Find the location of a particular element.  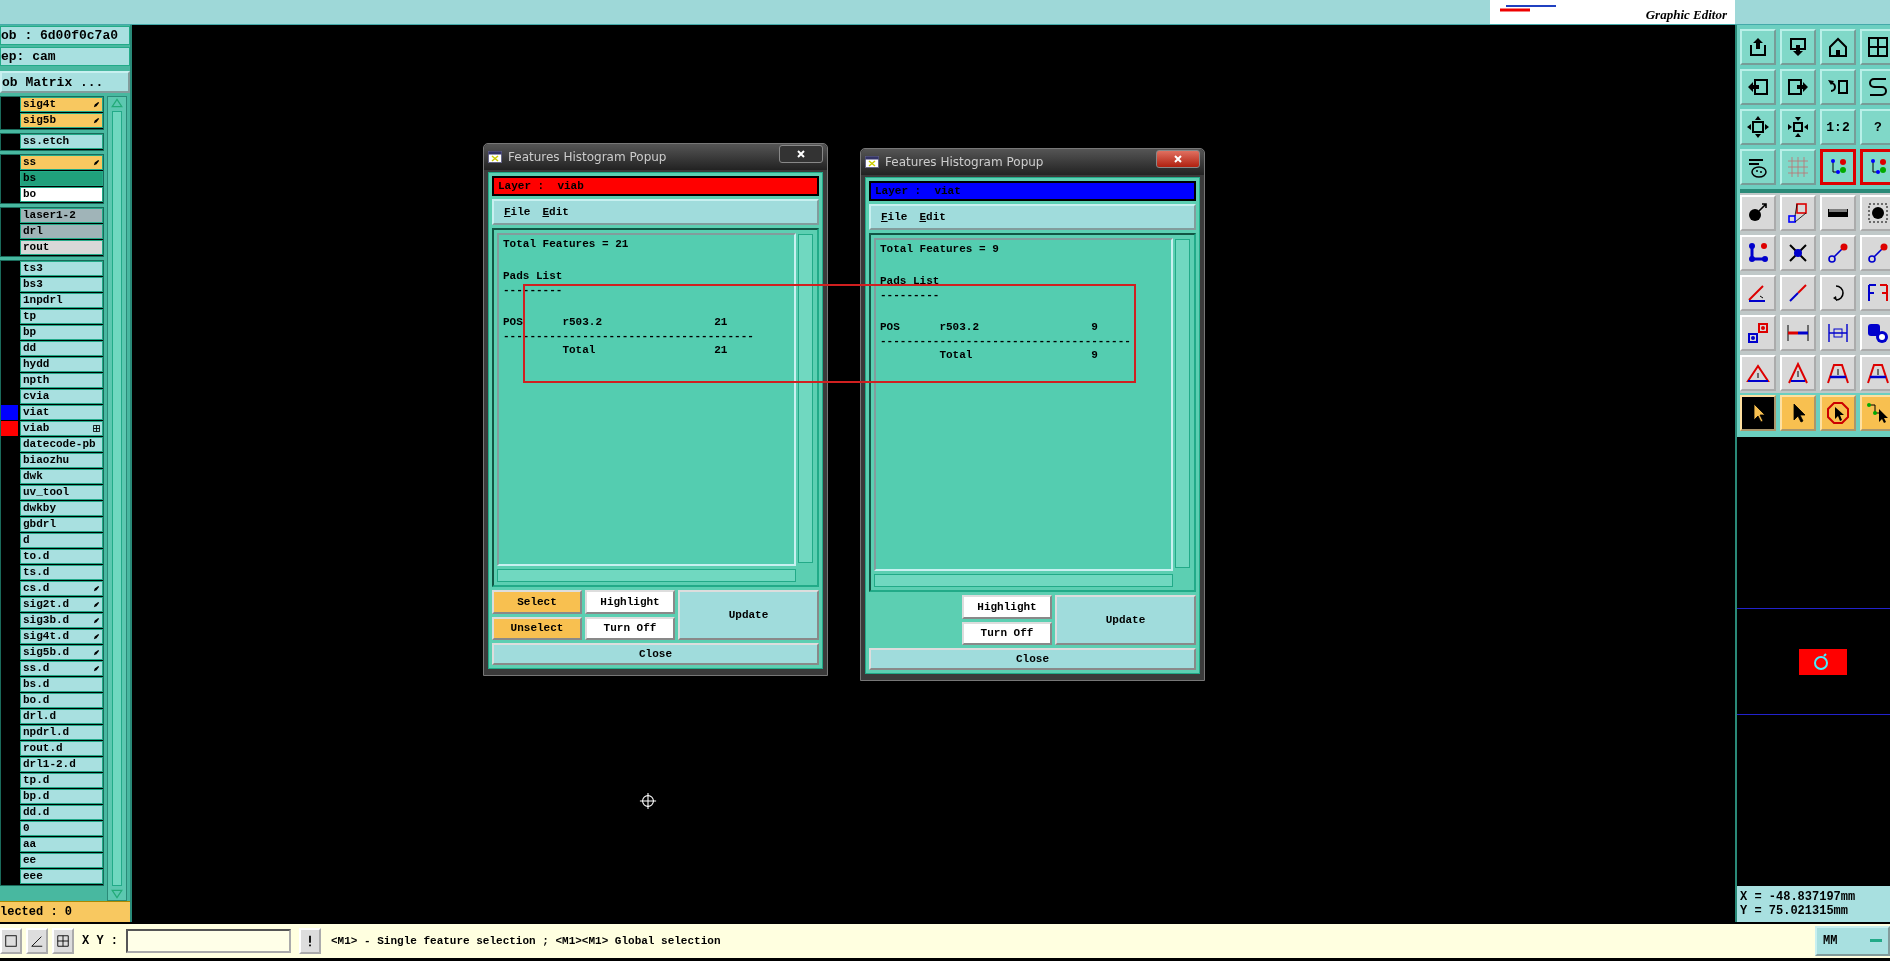

layer-item: 0 is located at coordinates (62, 828).